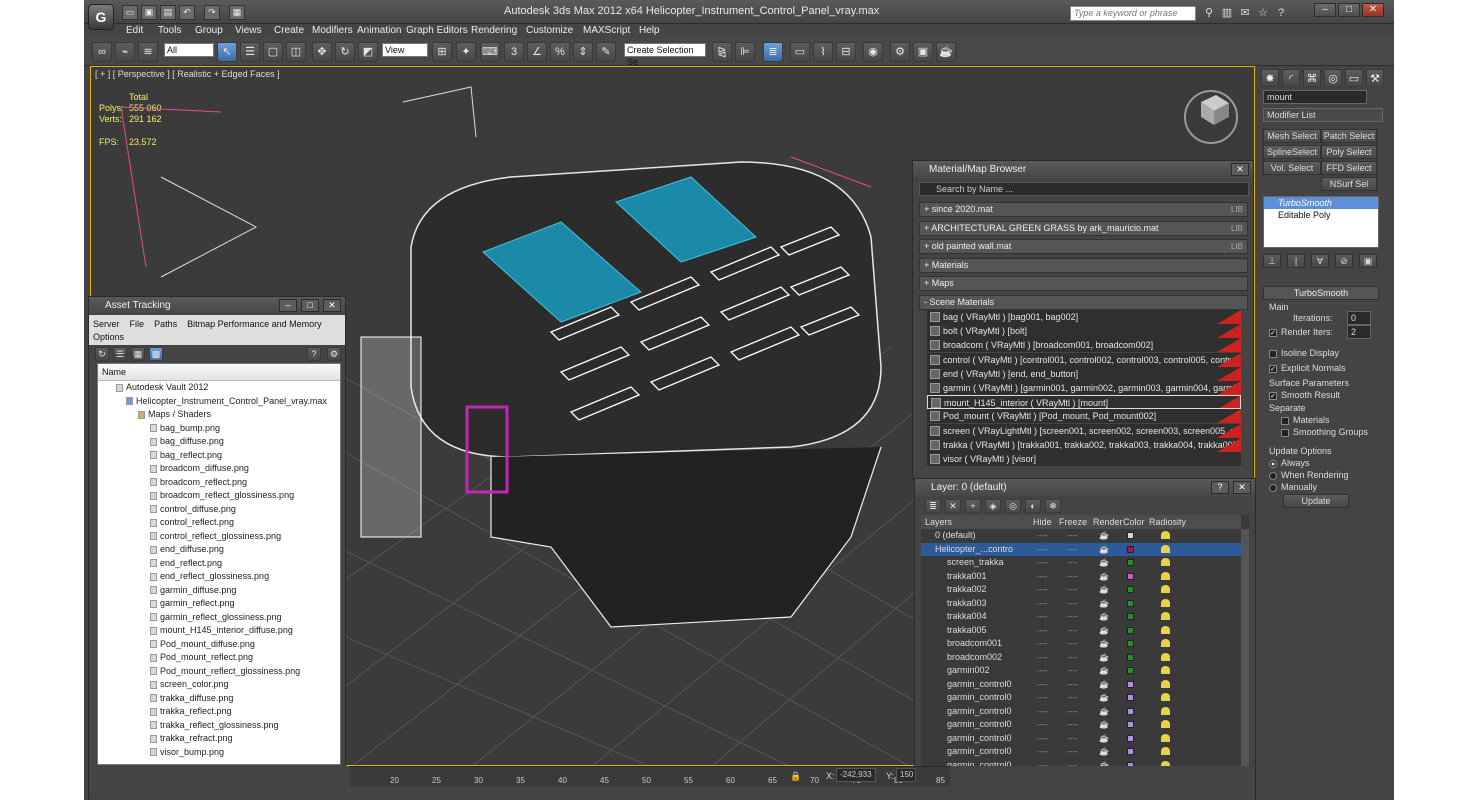 The height and width of the screenshot is (800, 1480). I want to click on column-freeze: Freeze, so click(1073, 522).